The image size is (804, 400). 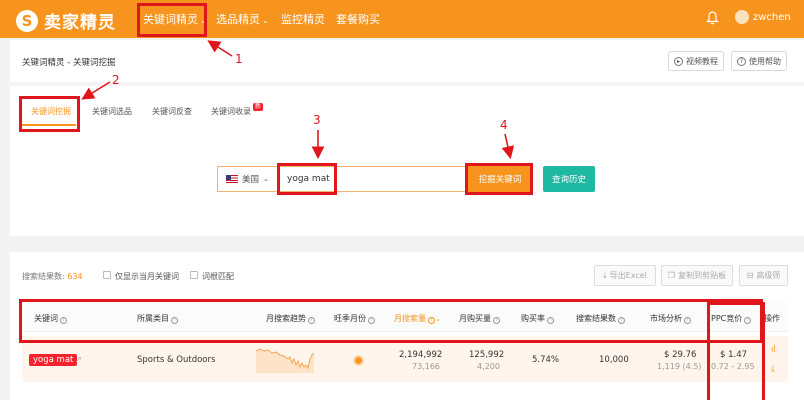 I want to click on root-match-label: 词根匹配, so click(x=218, y=276).